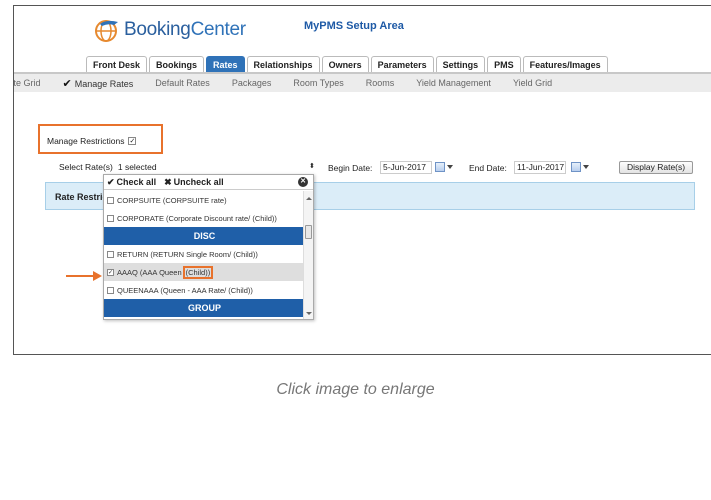 The height and width of the screenshot is (500, 711). I want to click on subnav-yield-management: Yield Management, so click(453, 83).